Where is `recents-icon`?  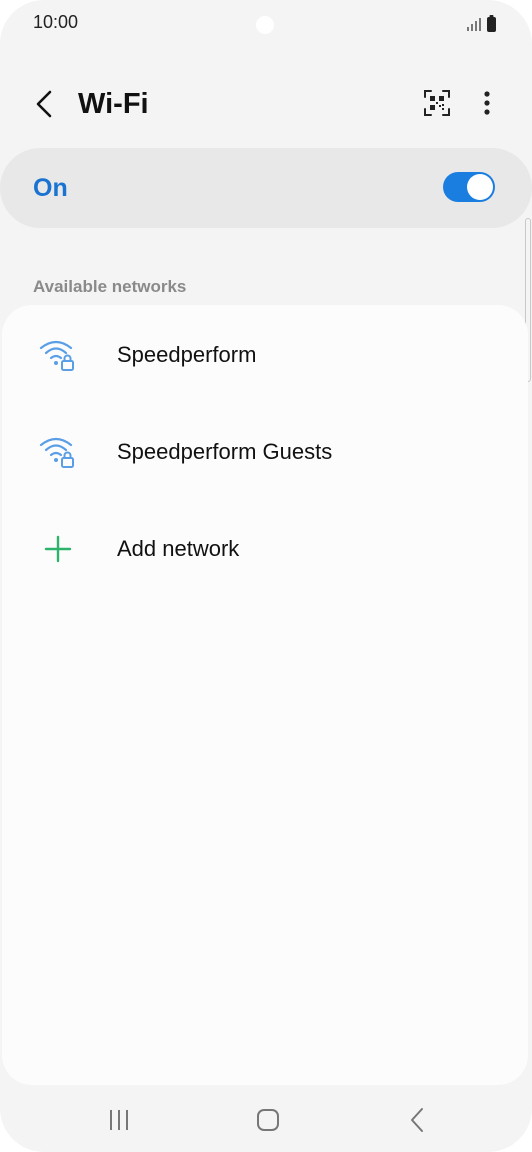 recents-icon is located at coordinates (119, 1120).